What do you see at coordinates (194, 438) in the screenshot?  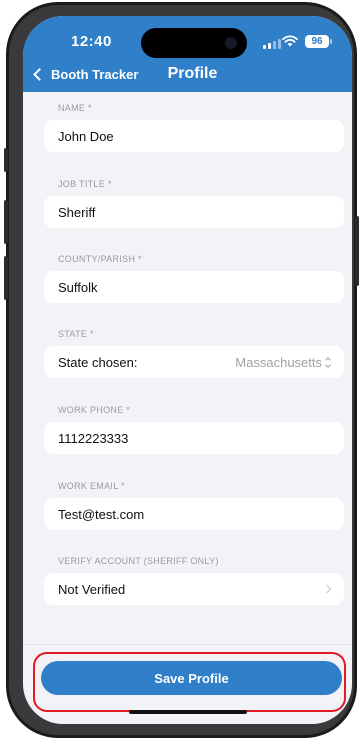 I see `work-phone-field: 1112223333` at bounding box center [194, 438].